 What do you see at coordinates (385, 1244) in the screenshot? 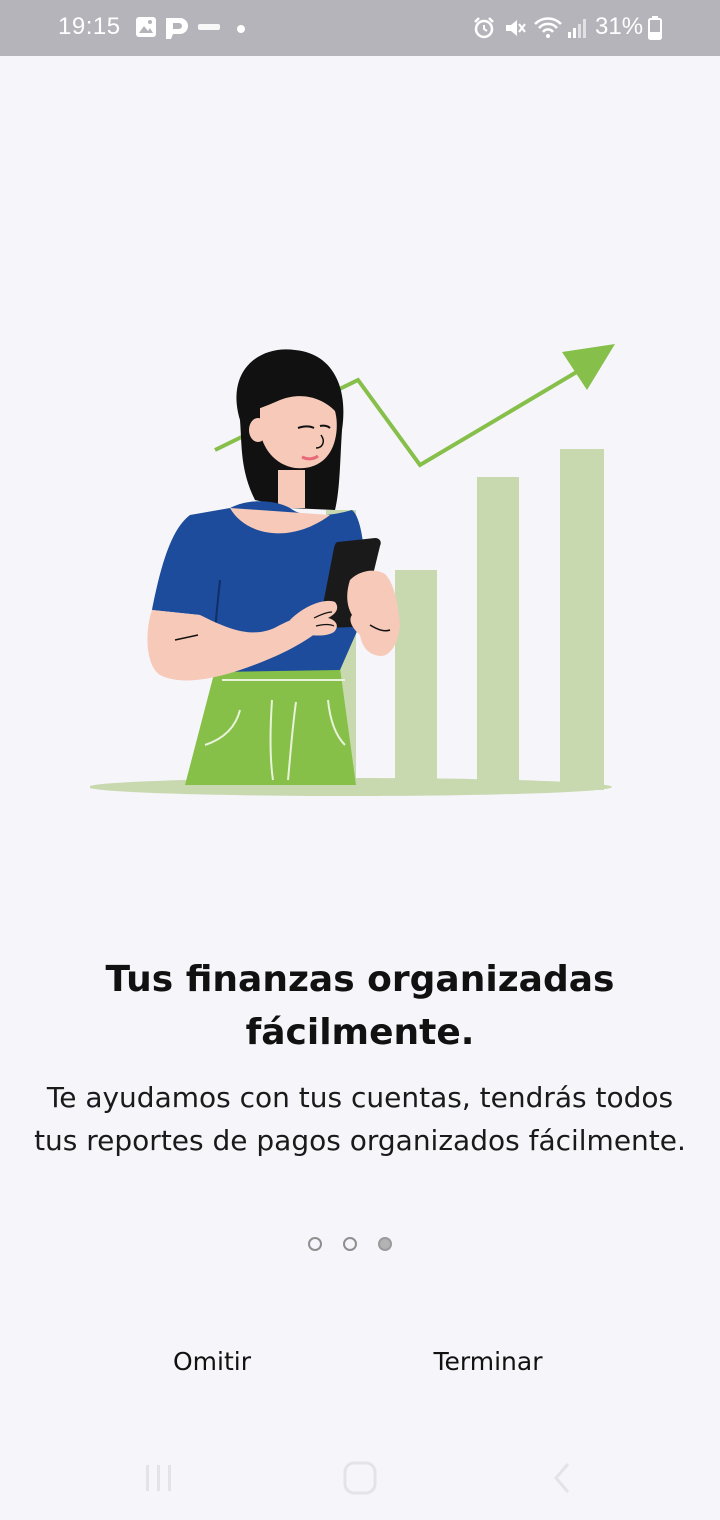
I see `page-dot-active` at bounding box center [385, 1244].